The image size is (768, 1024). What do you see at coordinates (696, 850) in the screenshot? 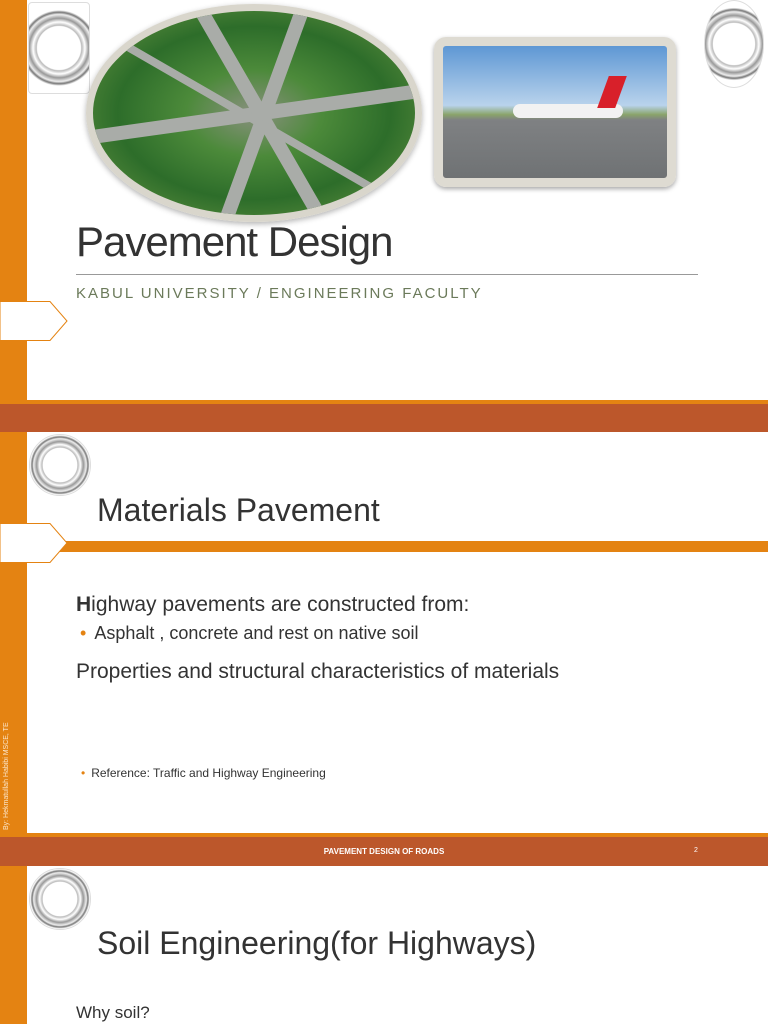
I see `page-number: 2` at bounding box center [696, 850].